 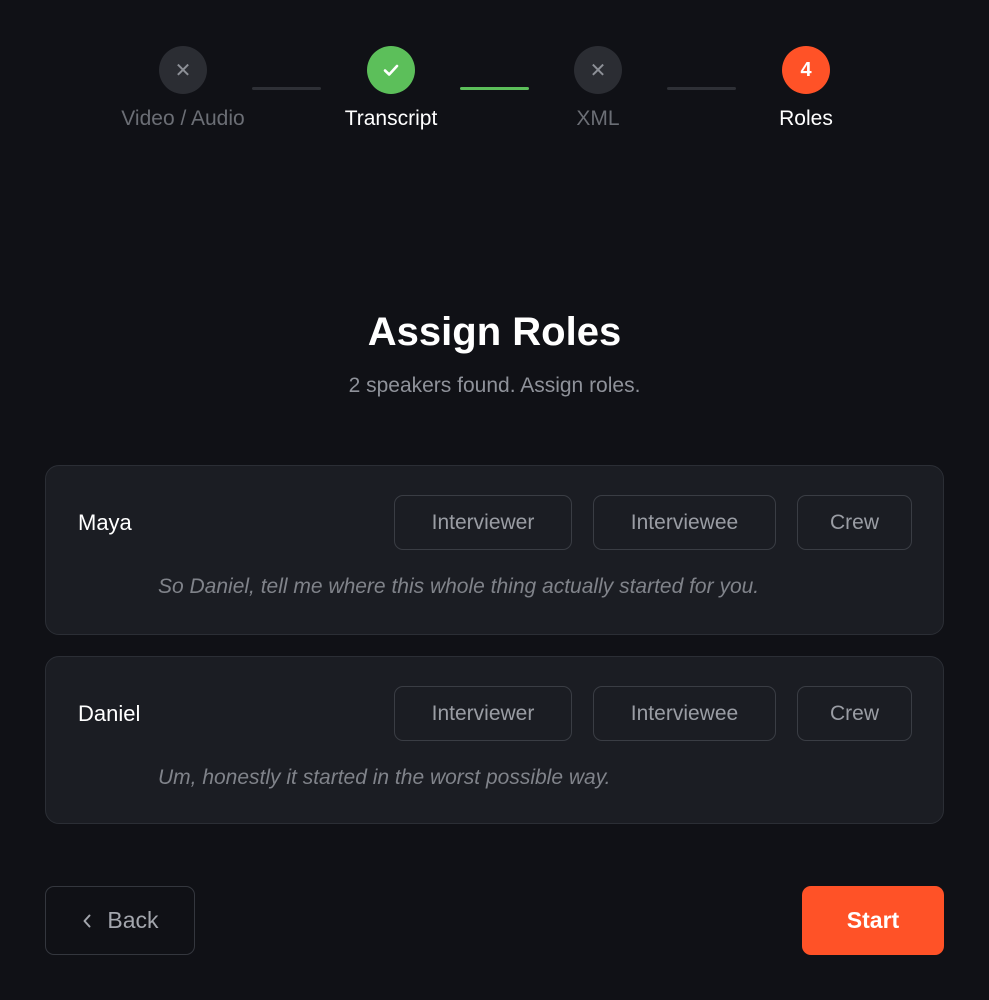 What do you see at coordinates (87, 921) in the screenshot?
I see `chevron-left-icon` at bounding box center [87, 921].